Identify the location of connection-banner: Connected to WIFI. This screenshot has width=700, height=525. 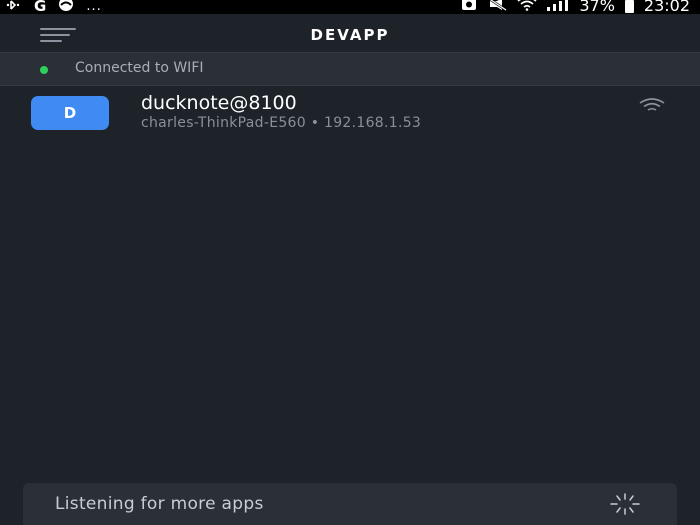
(350, 69).